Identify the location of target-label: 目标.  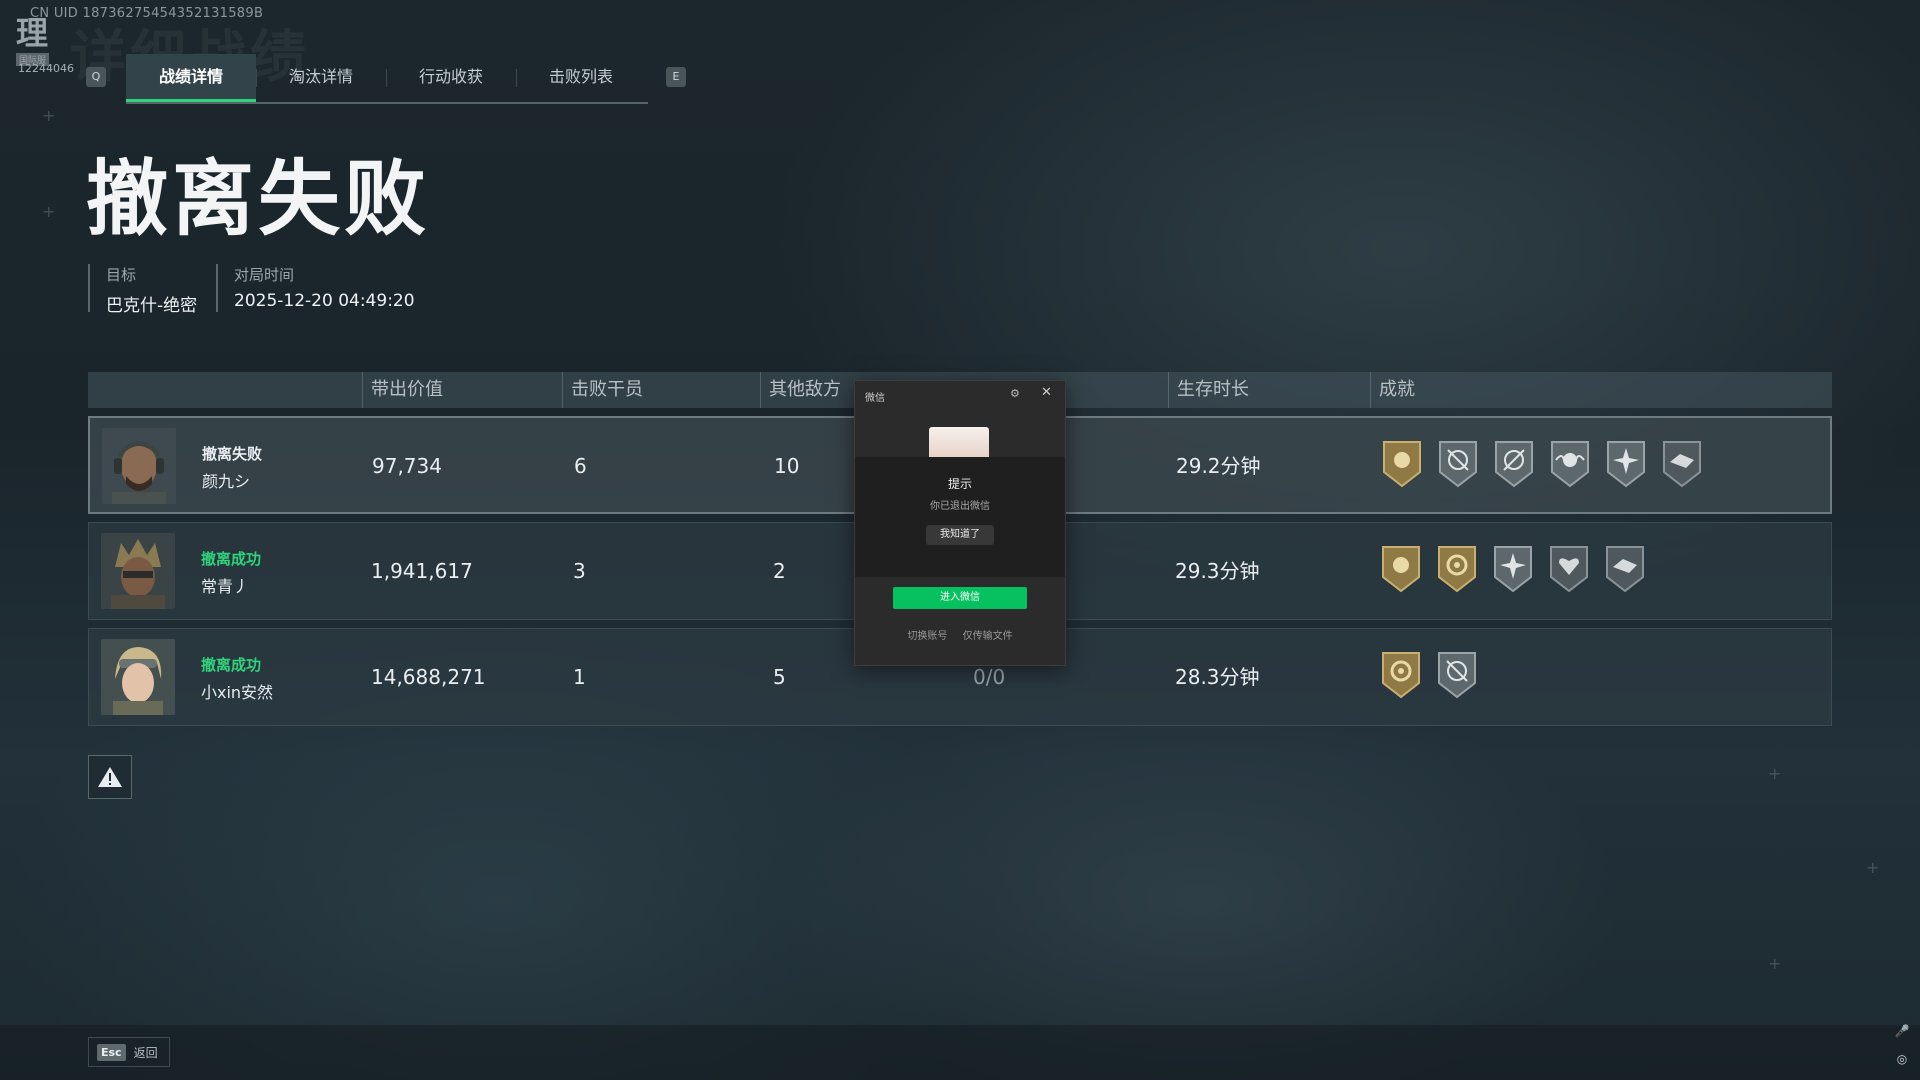
(121, 275).